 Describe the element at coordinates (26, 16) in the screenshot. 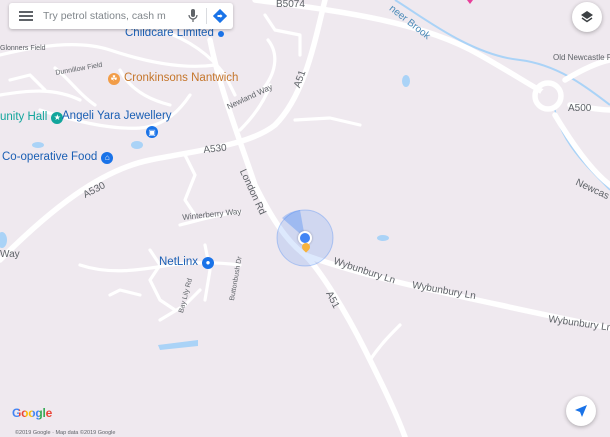

I see `menu-icon` at that location.